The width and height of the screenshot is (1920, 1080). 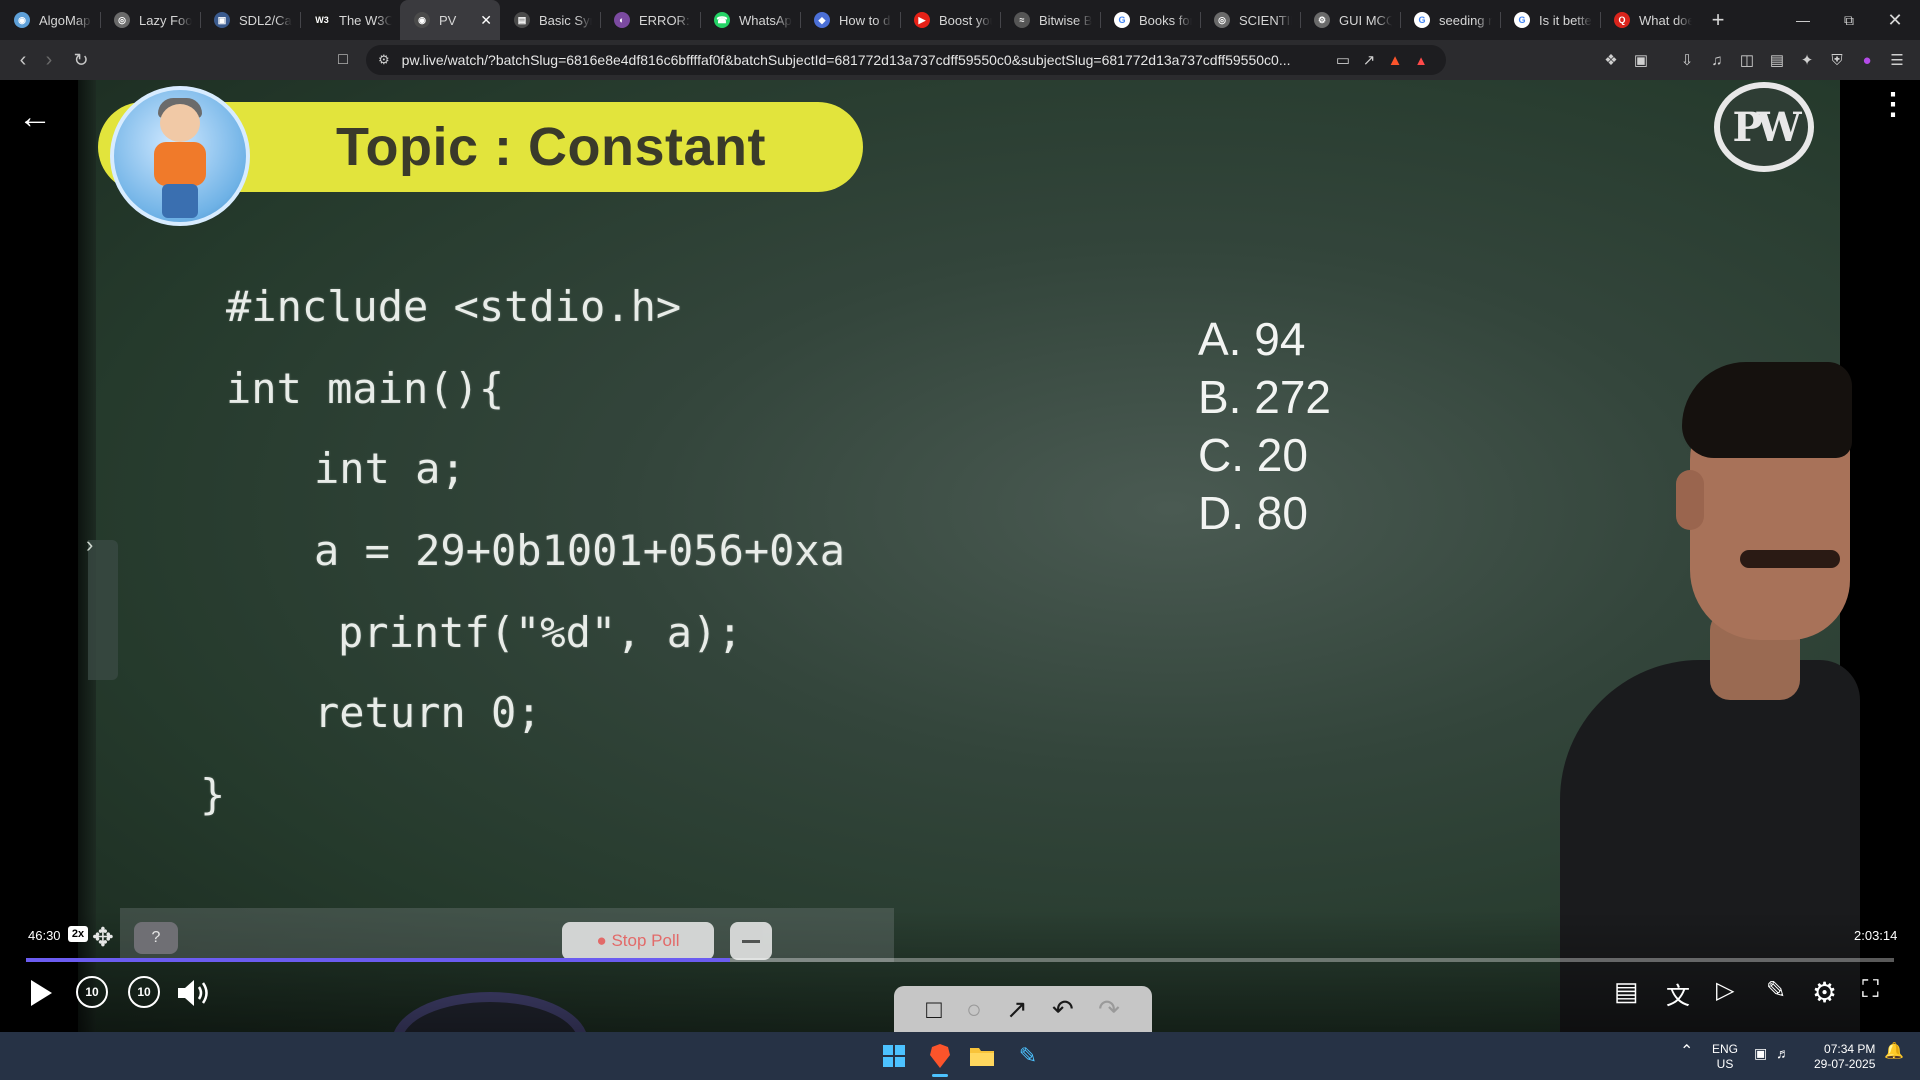 I want to click on tab-title: ERROR: Ti, so click(x=665, y=20).